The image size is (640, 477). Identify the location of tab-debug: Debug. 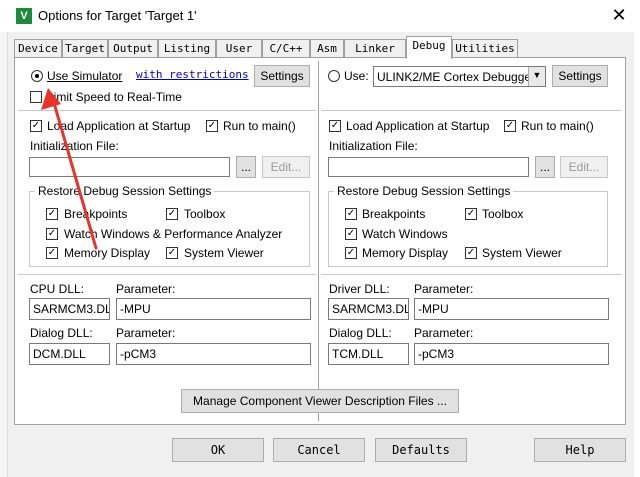
(429, 47).